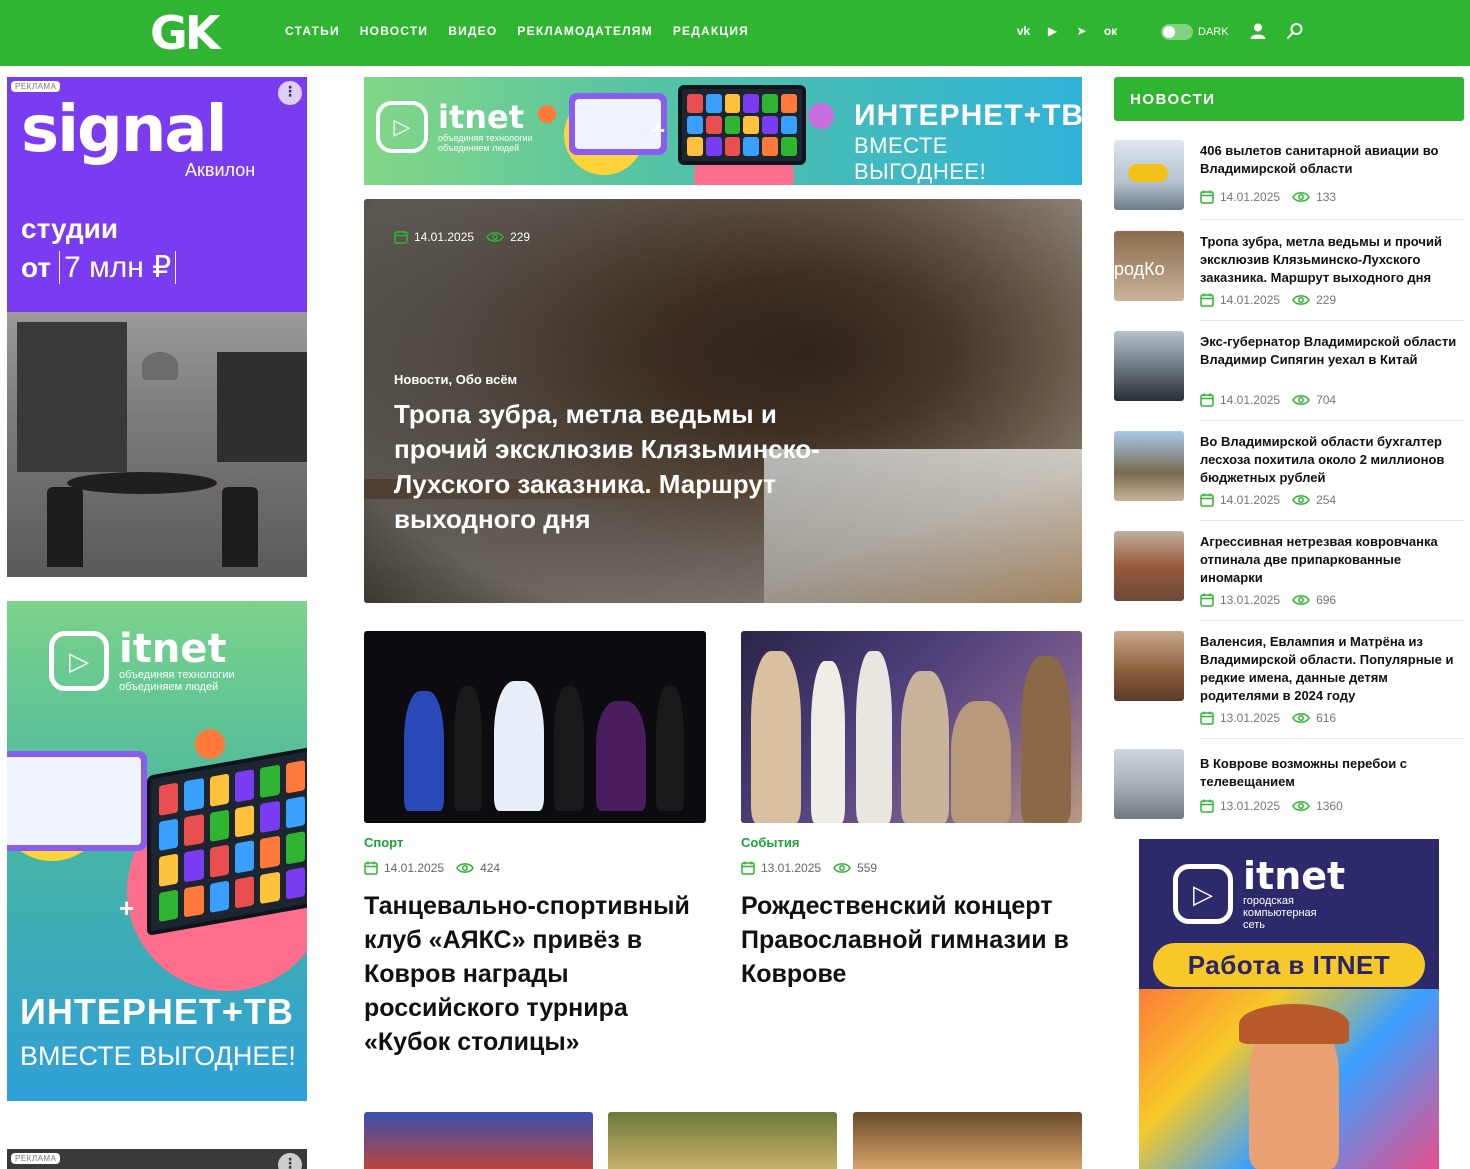 This screenshot has width=1470, height=1169. What do you see at coordinates (485, 138) in the screenshot?
I see `itnet-tagline-1: объединяя технологии` at bounding box center [485, 138].